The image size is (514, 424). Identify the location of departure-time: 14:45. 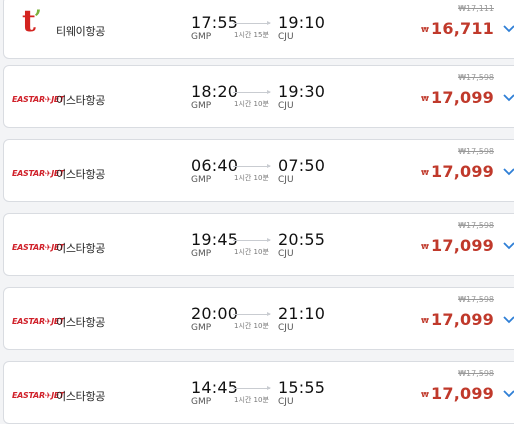
(215, 387).